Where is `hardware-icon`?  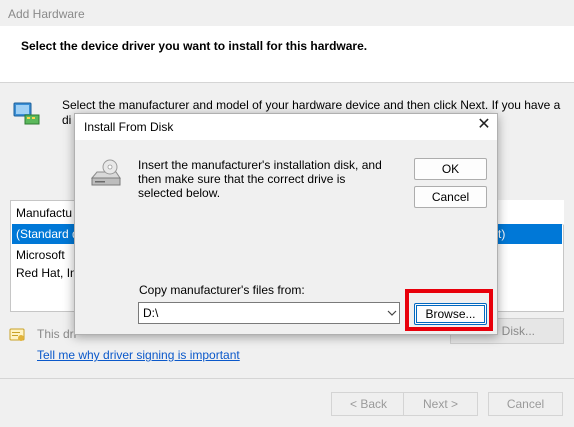
hardware-icon is located at coordinates (26, 113).